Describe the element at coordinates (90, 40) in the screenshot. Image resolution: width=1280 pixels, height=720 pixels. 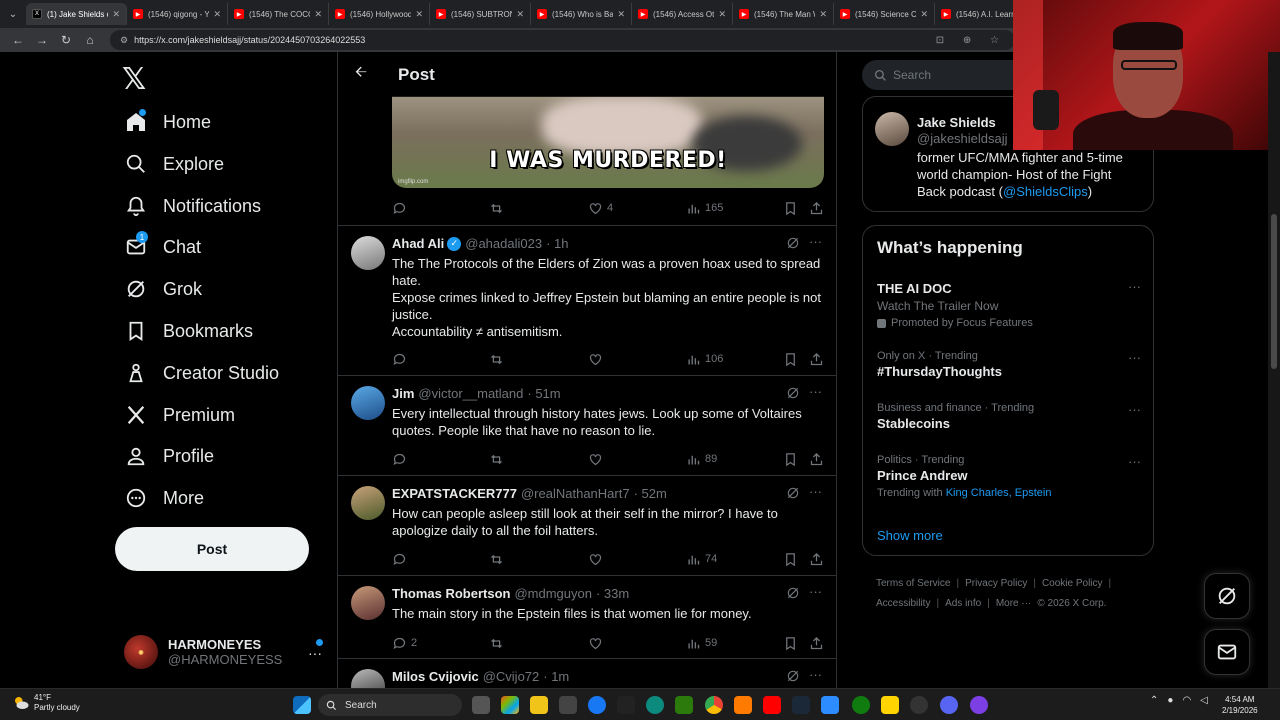
I see `home-browser-icon: ⌂` at that location.